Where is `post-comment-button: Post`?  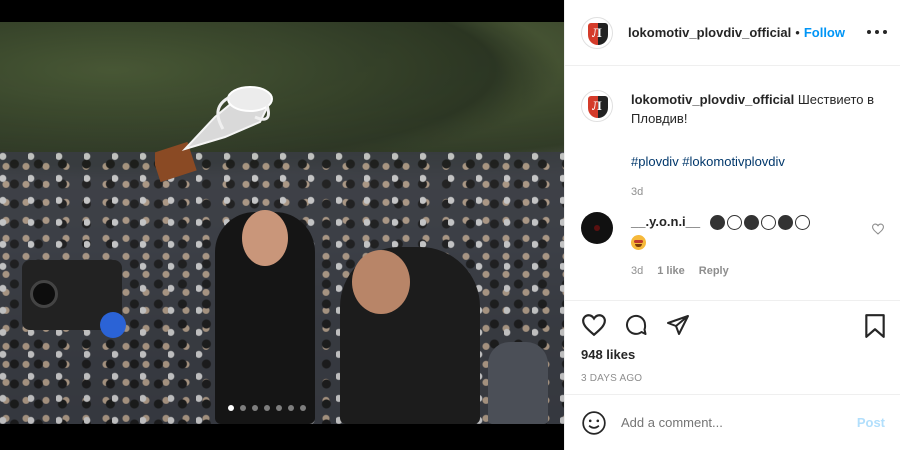 post-comment-button: Post is located at coordinates (871, 422).